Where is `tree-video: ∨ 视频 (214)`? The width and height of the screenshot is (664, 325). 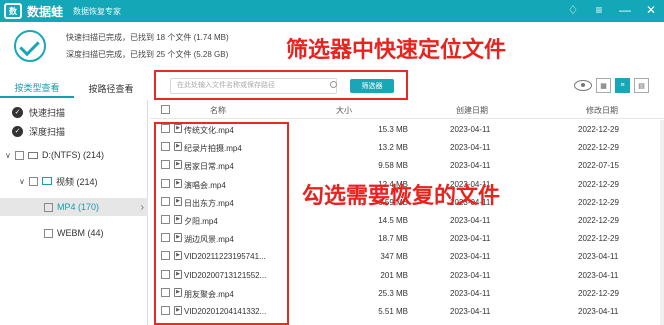 tree-video: ∨ 视频 (214) is located at coordinates (74, 181).